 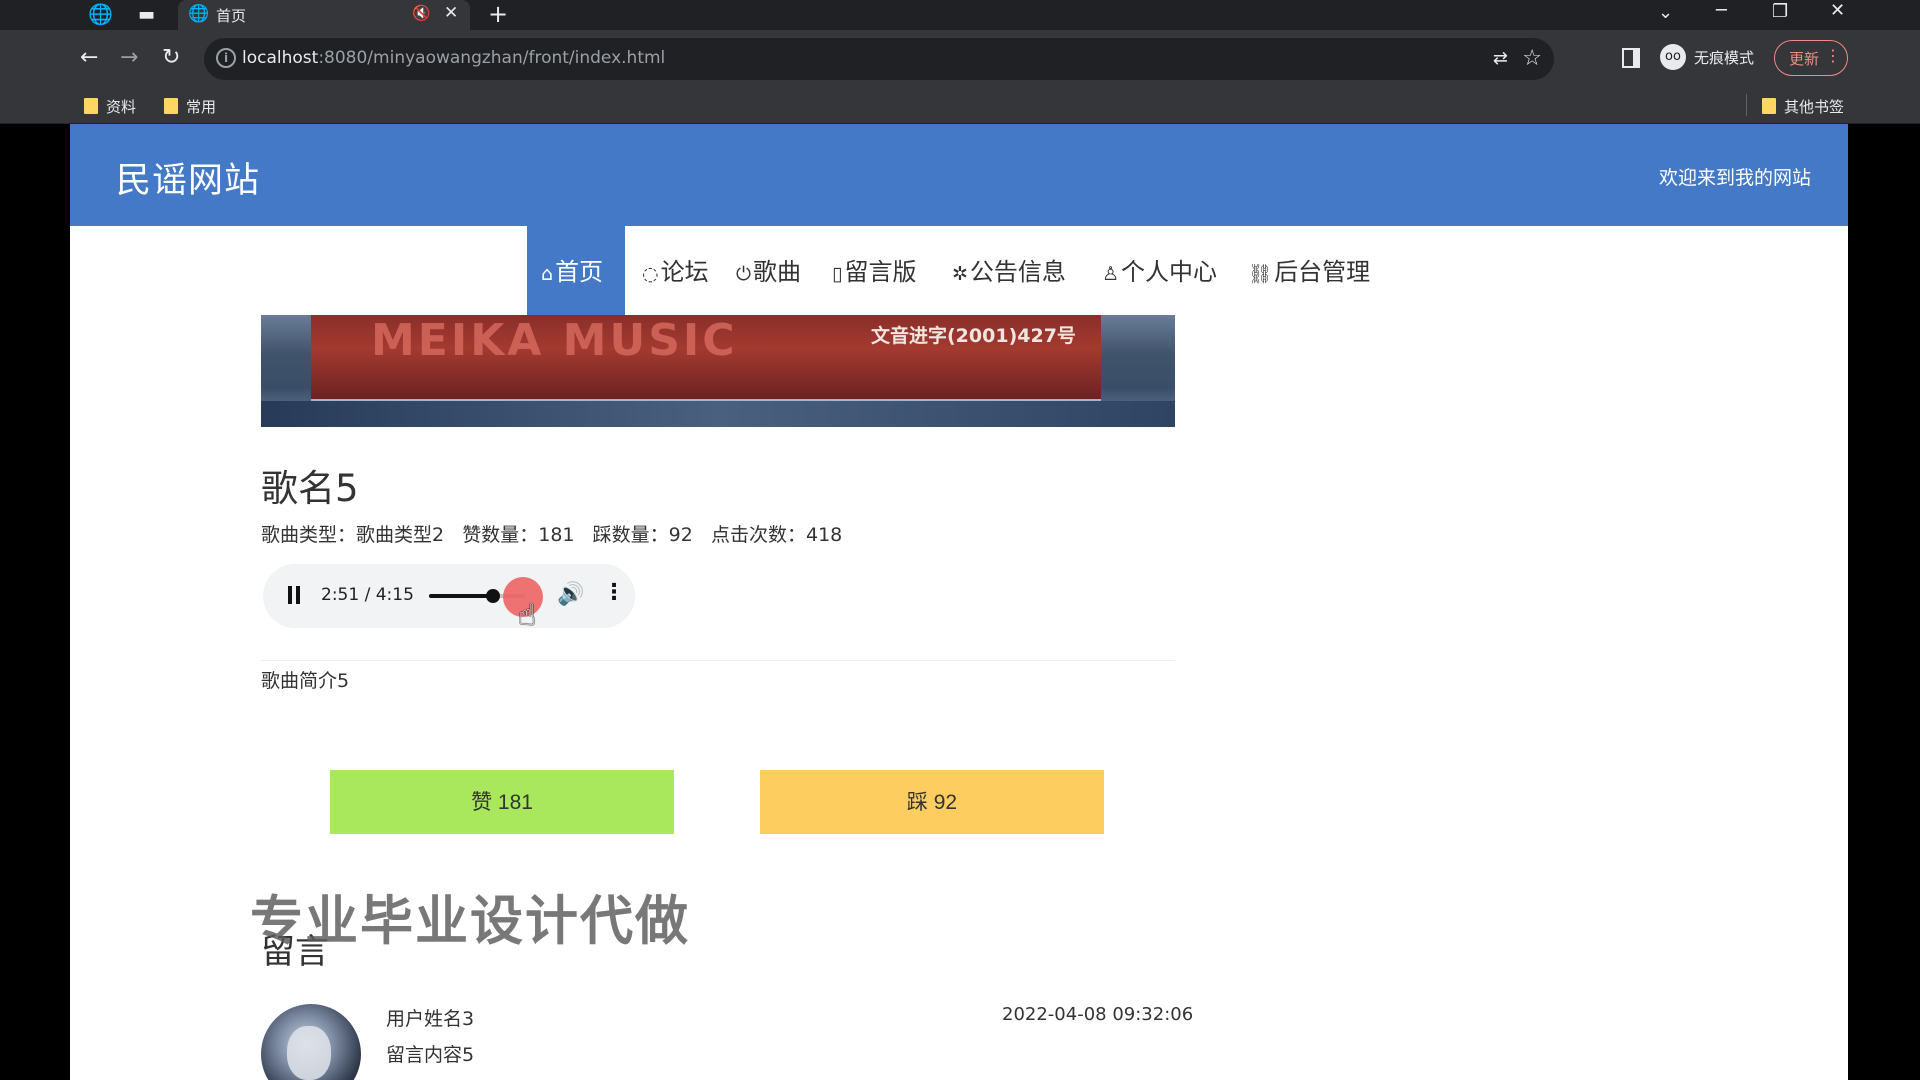 I want to click on reload-icon: ↻, so click(x=171, y=57).